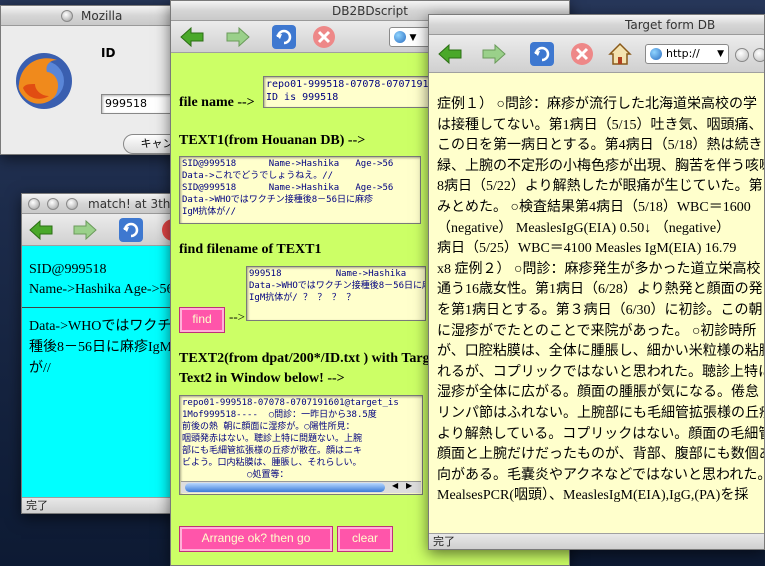 The image size is (765, 566). I want to click on search-button-icon, so click(758, 55).